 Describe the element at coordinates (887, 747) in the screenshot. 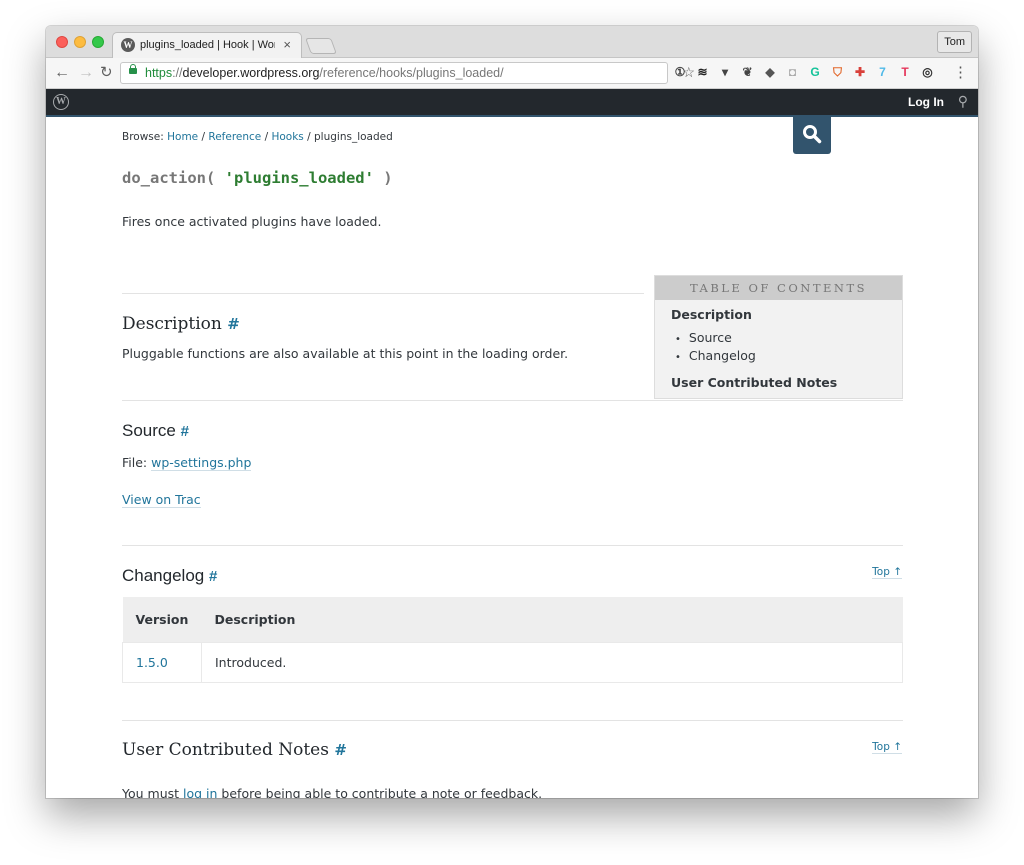

I see `notes-top-link: Top ↑` at that location.